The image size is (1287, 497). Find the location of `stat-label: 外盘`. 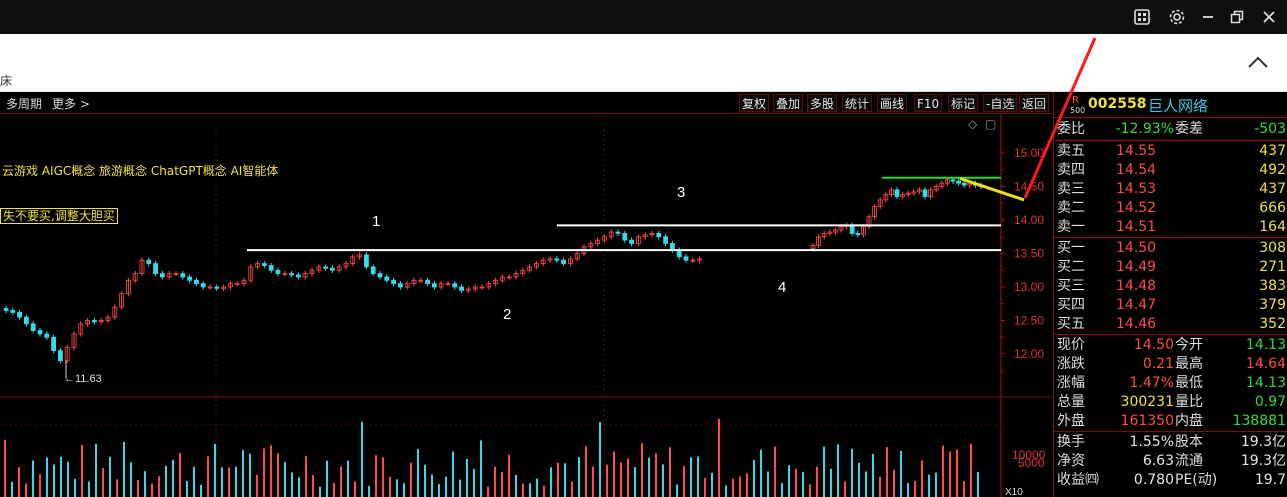

stat-label: 外盘 is located at coordinates (1071, 421).